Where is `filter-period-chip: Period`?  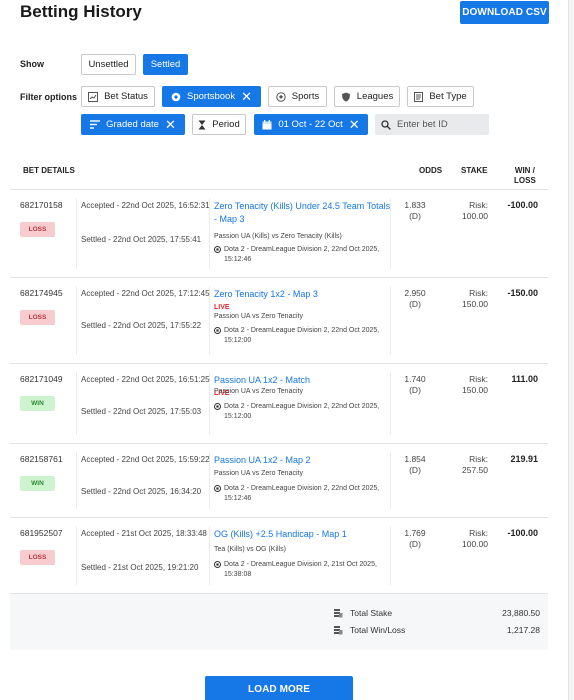 filter-period-chip: Period is located at coordinates (219, 124).